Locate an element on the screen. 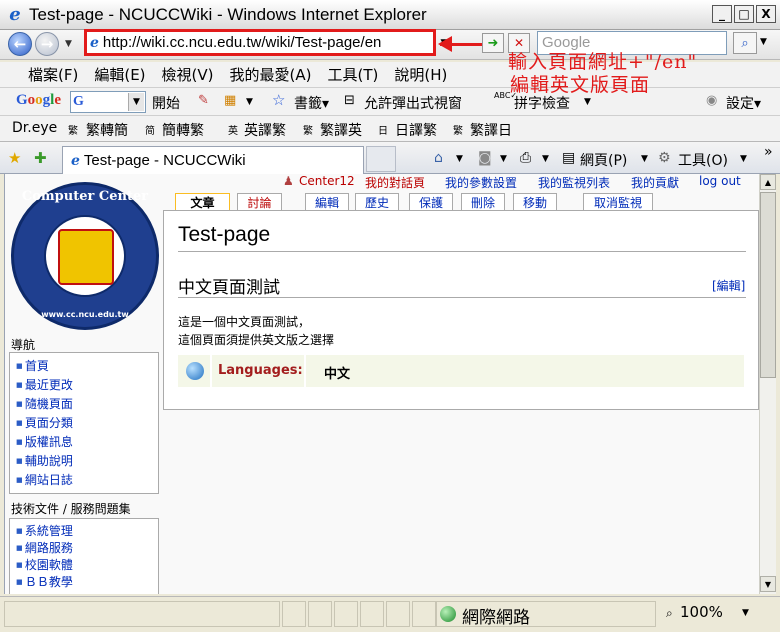 Image resolution: width=780 pixels, height=632 pixels. dreye-en-to-trad: 英譯繁 is located at coordinates (265, 130).